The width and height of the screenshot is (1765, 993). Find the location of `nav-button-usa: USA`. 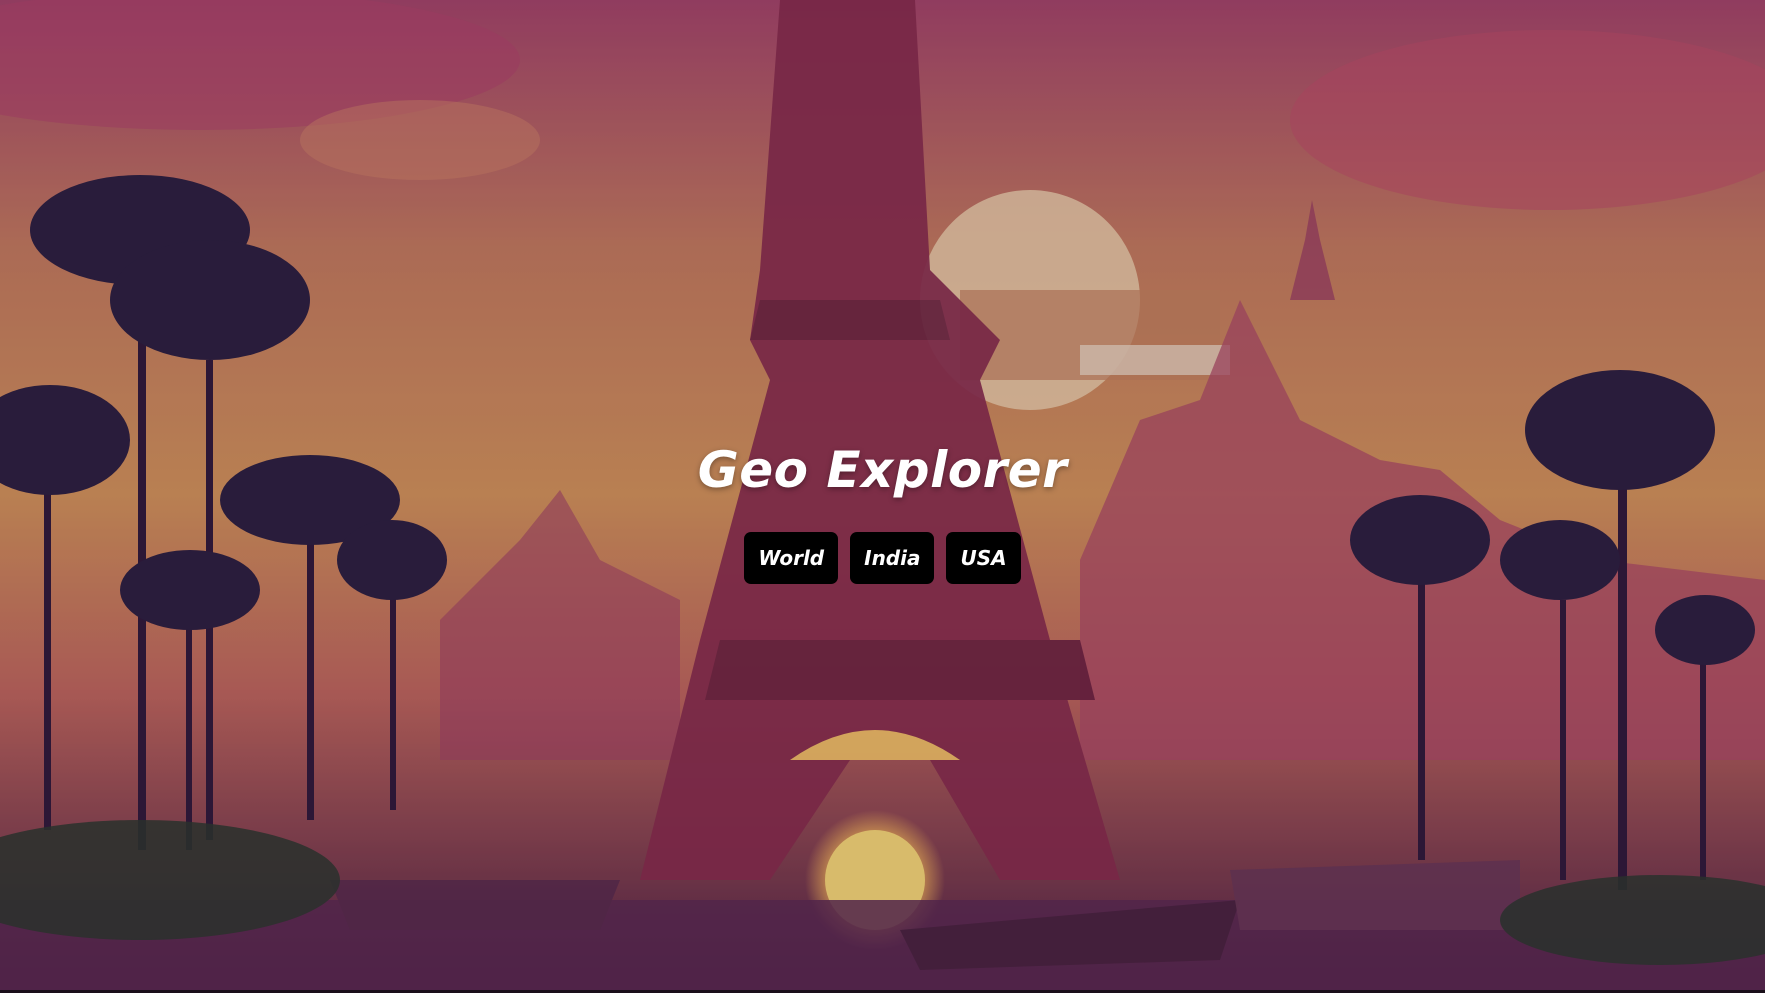

nav-button-usa: USA is located at coordinates (983, 558).